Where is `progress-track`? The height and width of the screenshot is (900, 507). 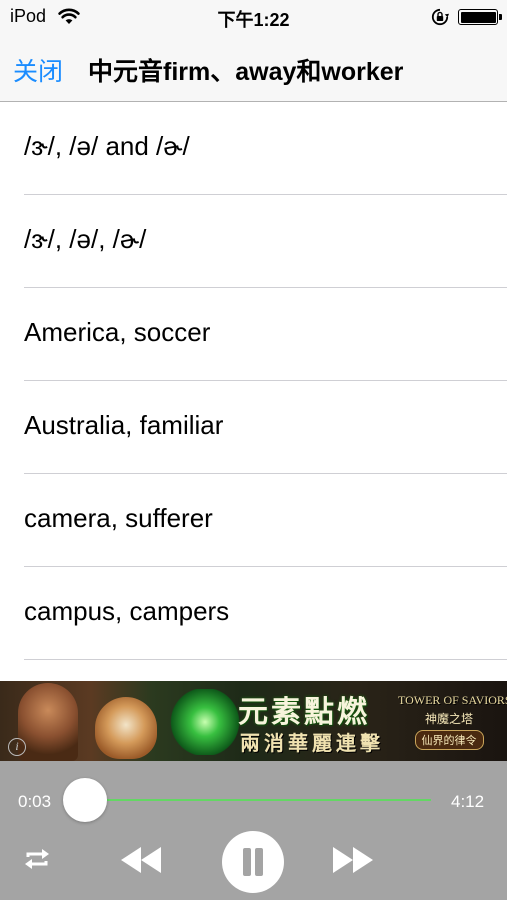 progress-track is located at coordinates (265, 800).